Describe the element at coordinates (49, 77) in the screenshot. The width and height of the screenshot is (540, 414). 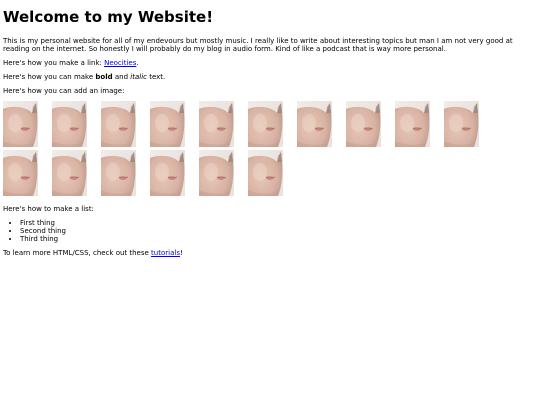
I see `format-prefix: Here's how you can make` at that location.